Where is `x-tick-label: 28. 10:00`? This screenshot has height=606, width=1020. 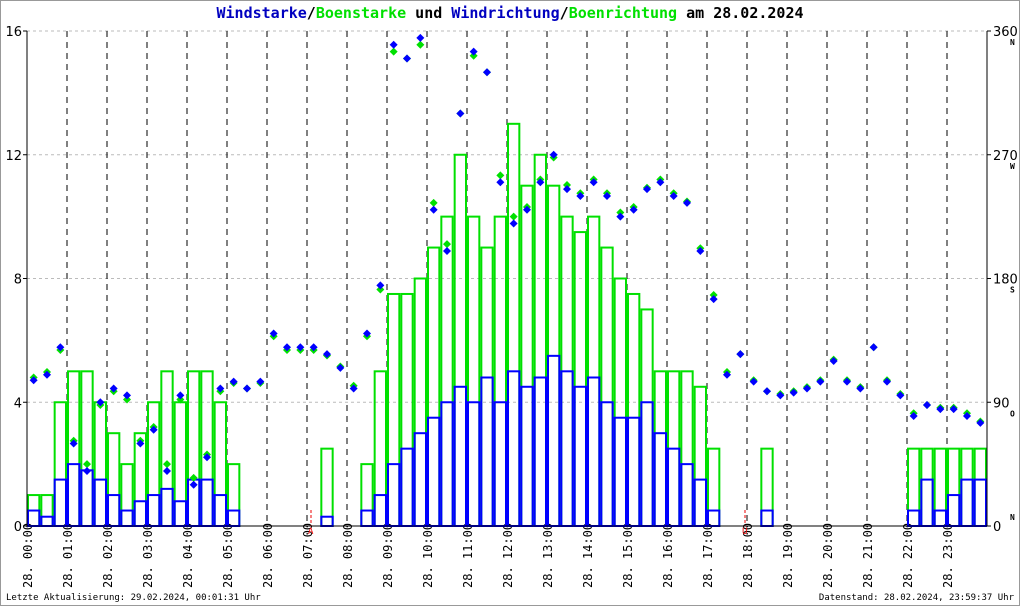 x-tick-label: 28. 10:00 is located at coordinates (428, 555).